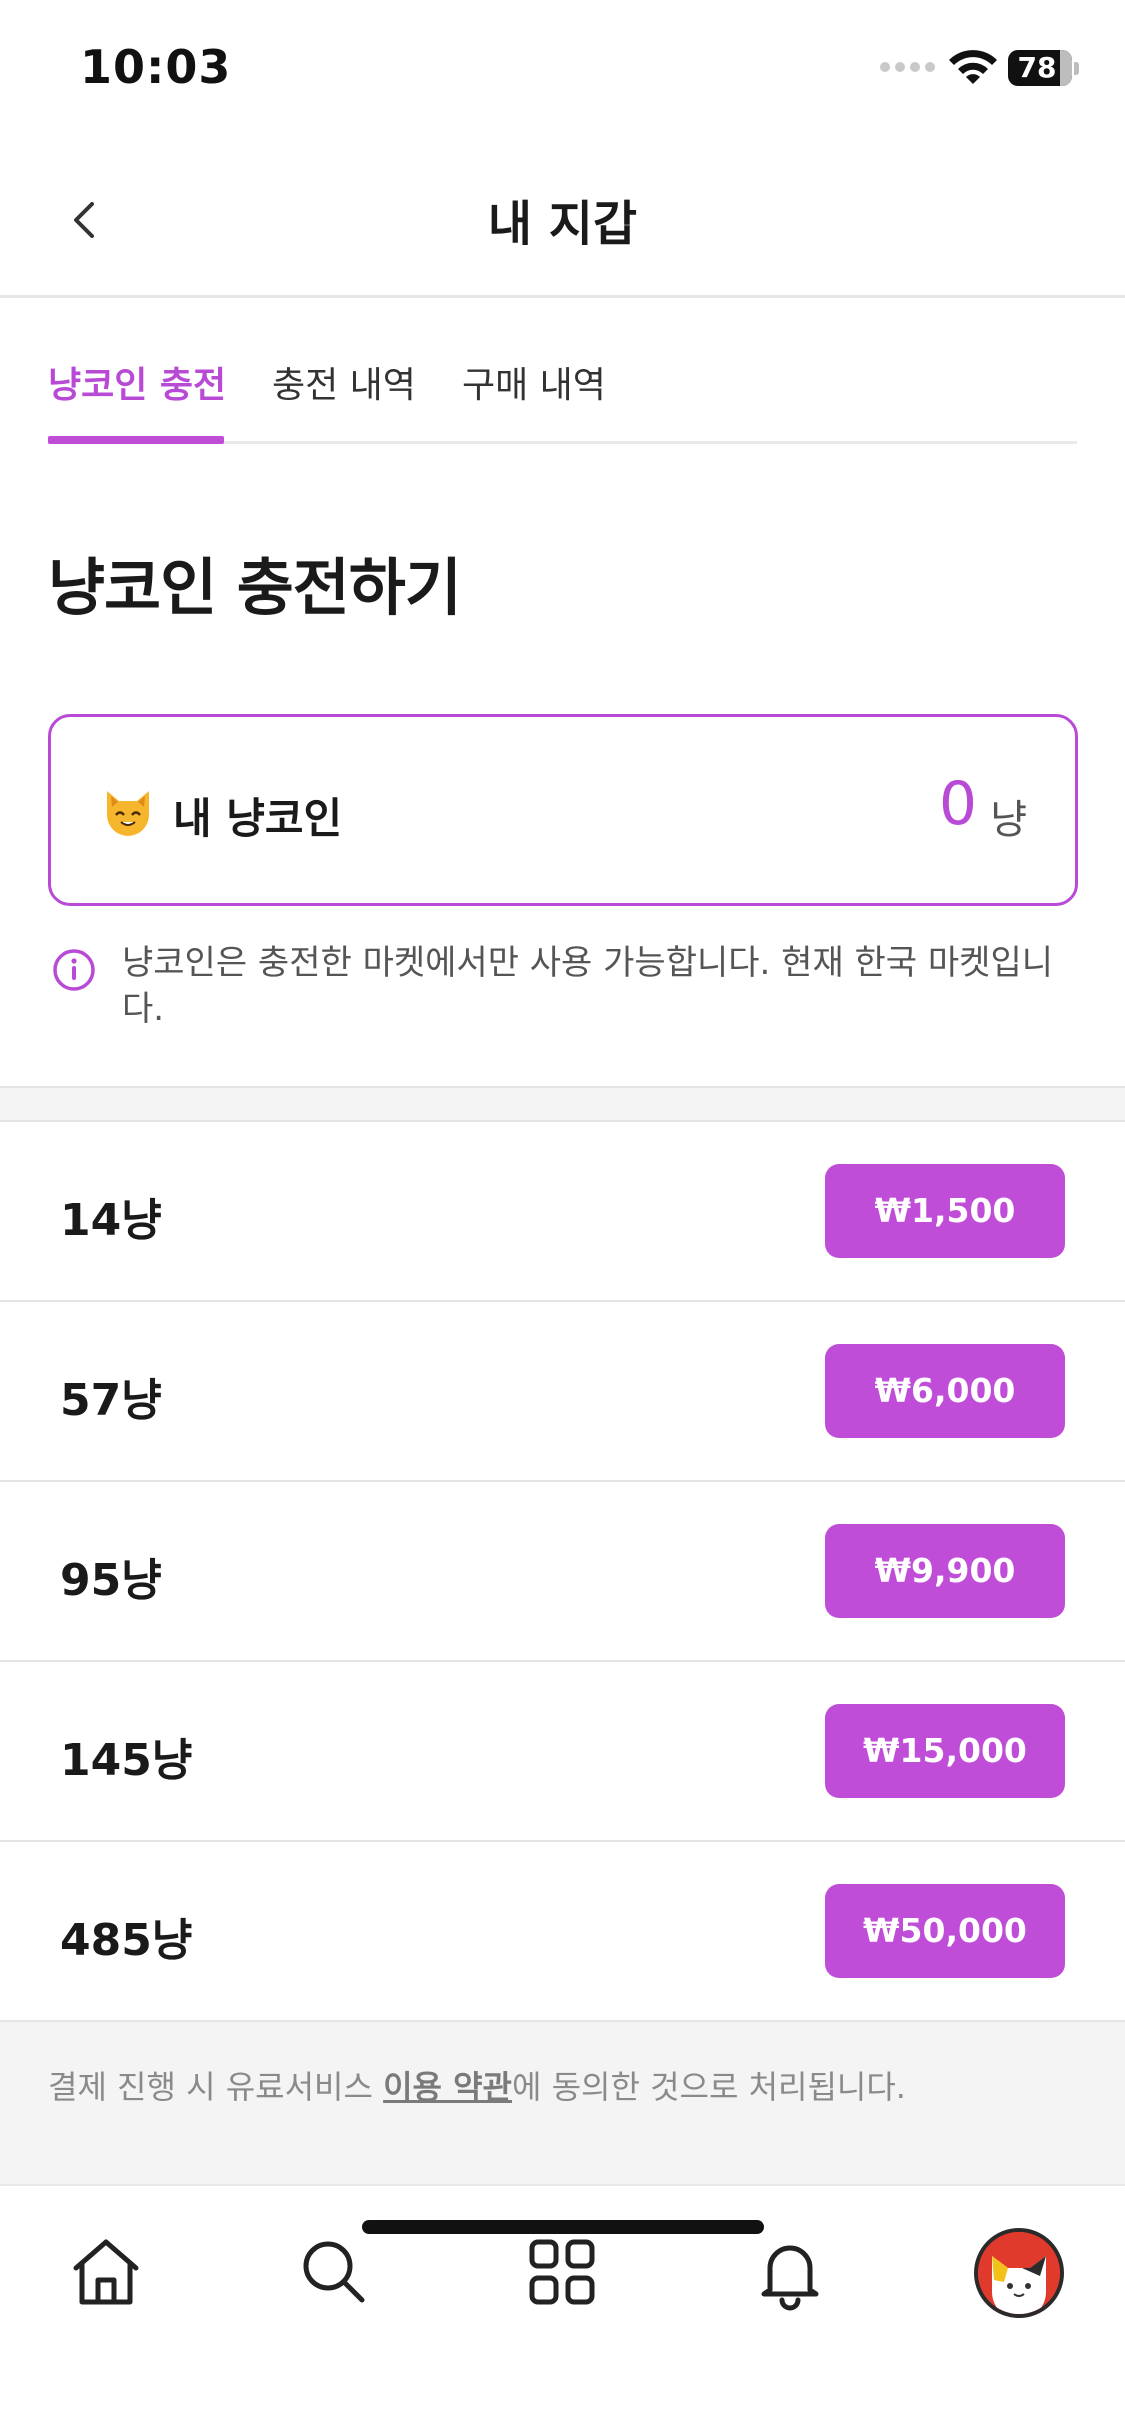  What do you see at coordinates (447, 2087) in the screenshot?
I see `terms-link: 이용 약관` at bounding box center [447, 2087].